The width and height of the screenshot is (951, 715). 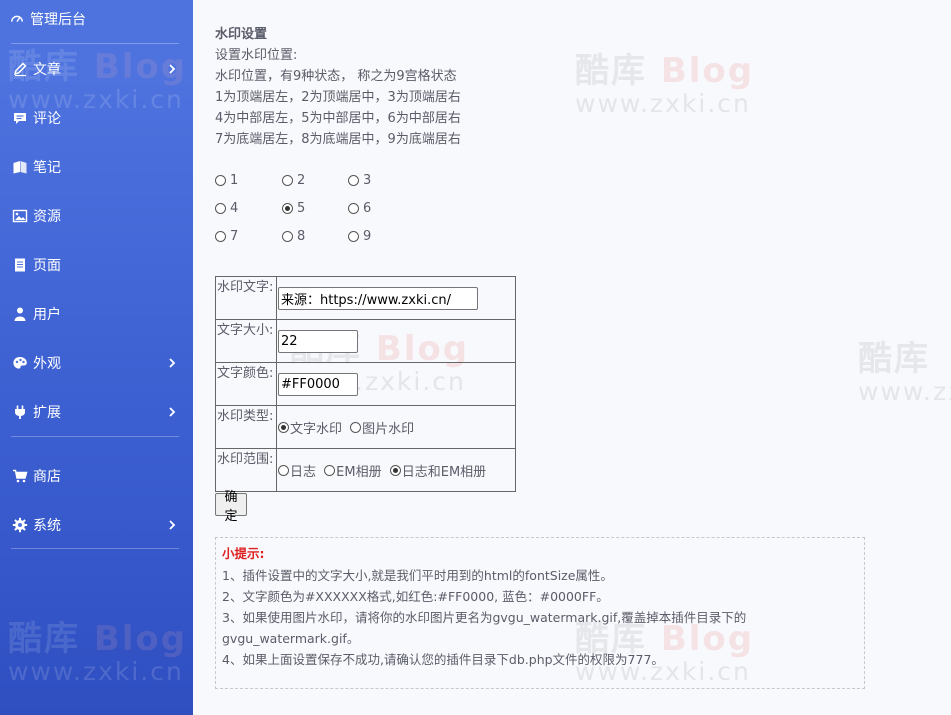 I want to click on brand-link: 管理后台, so click(x=48, y=19).